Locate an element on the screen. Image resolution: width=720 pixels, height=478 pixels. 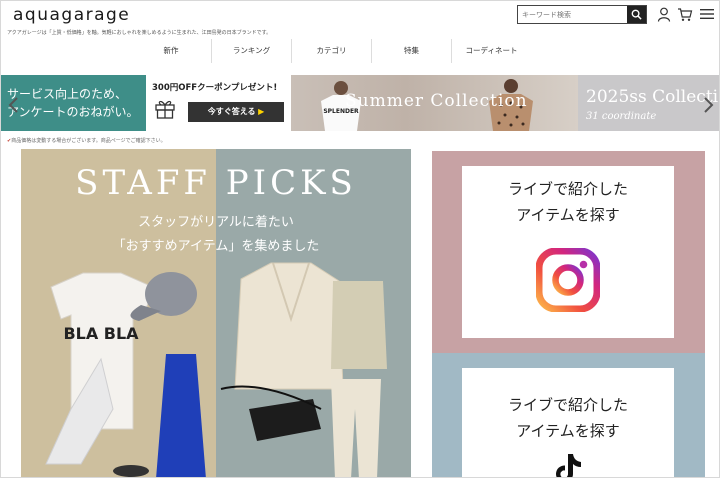
user-icon is located at coordinates (664, 14).